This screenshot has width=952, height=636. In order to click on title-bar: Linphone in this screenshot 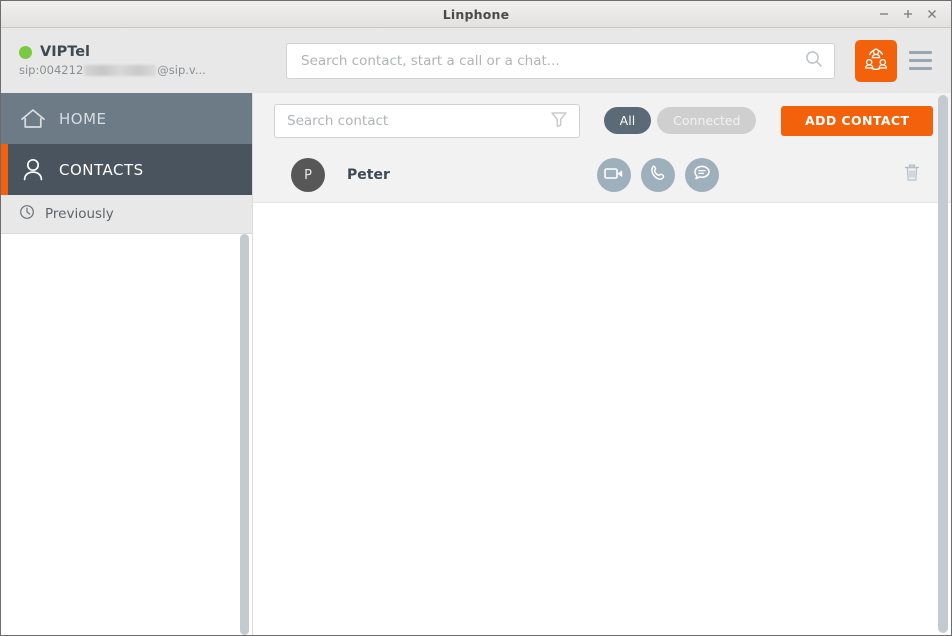, I will do `click(476, 14)`.